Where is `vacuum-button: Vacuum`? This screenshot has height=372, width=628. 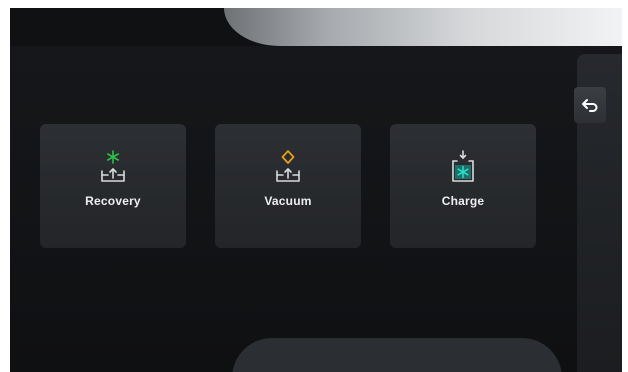
vacuum-button: Vacuum is located at coordinates (288, 186).